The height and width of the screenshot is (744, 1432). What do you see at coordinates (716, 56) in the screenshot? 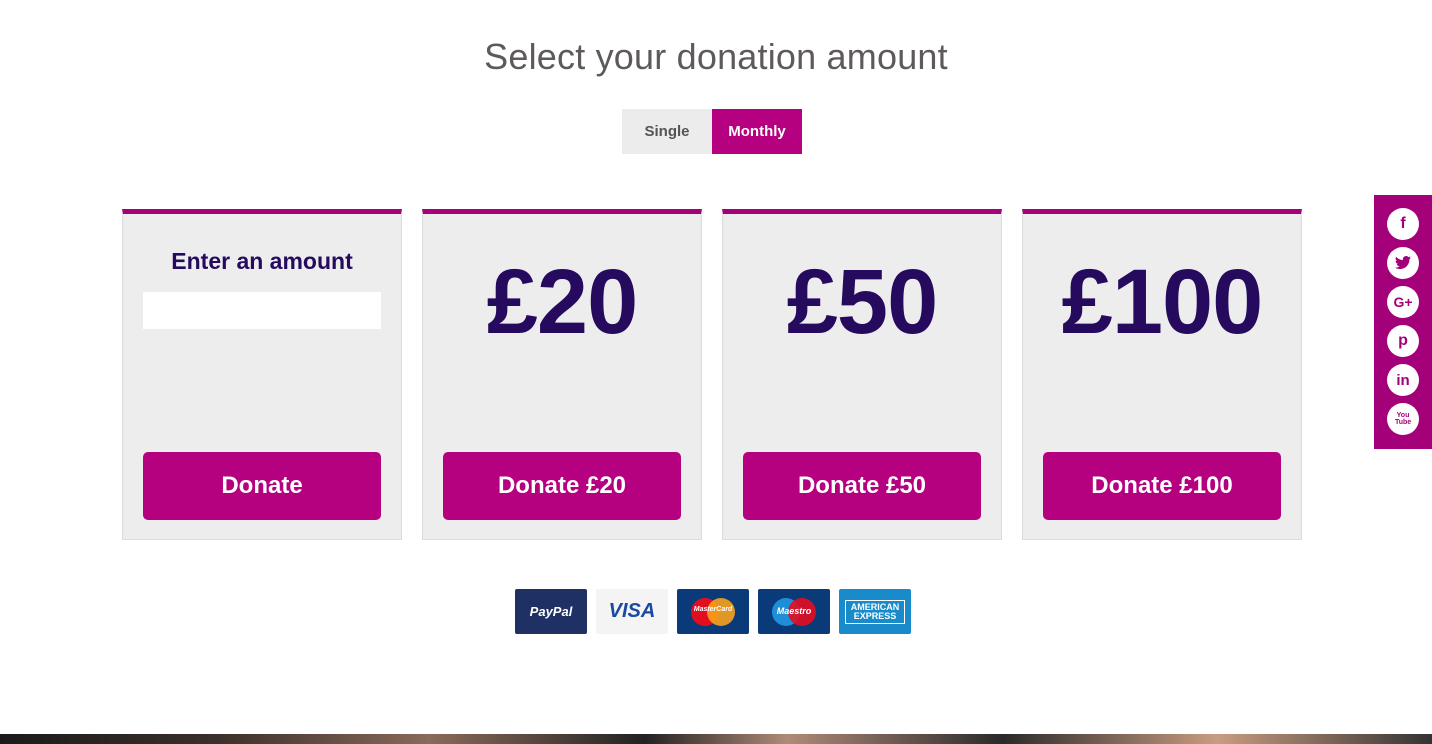
I see `page-title: Select your donation amount` at bounding box center [716, 56].